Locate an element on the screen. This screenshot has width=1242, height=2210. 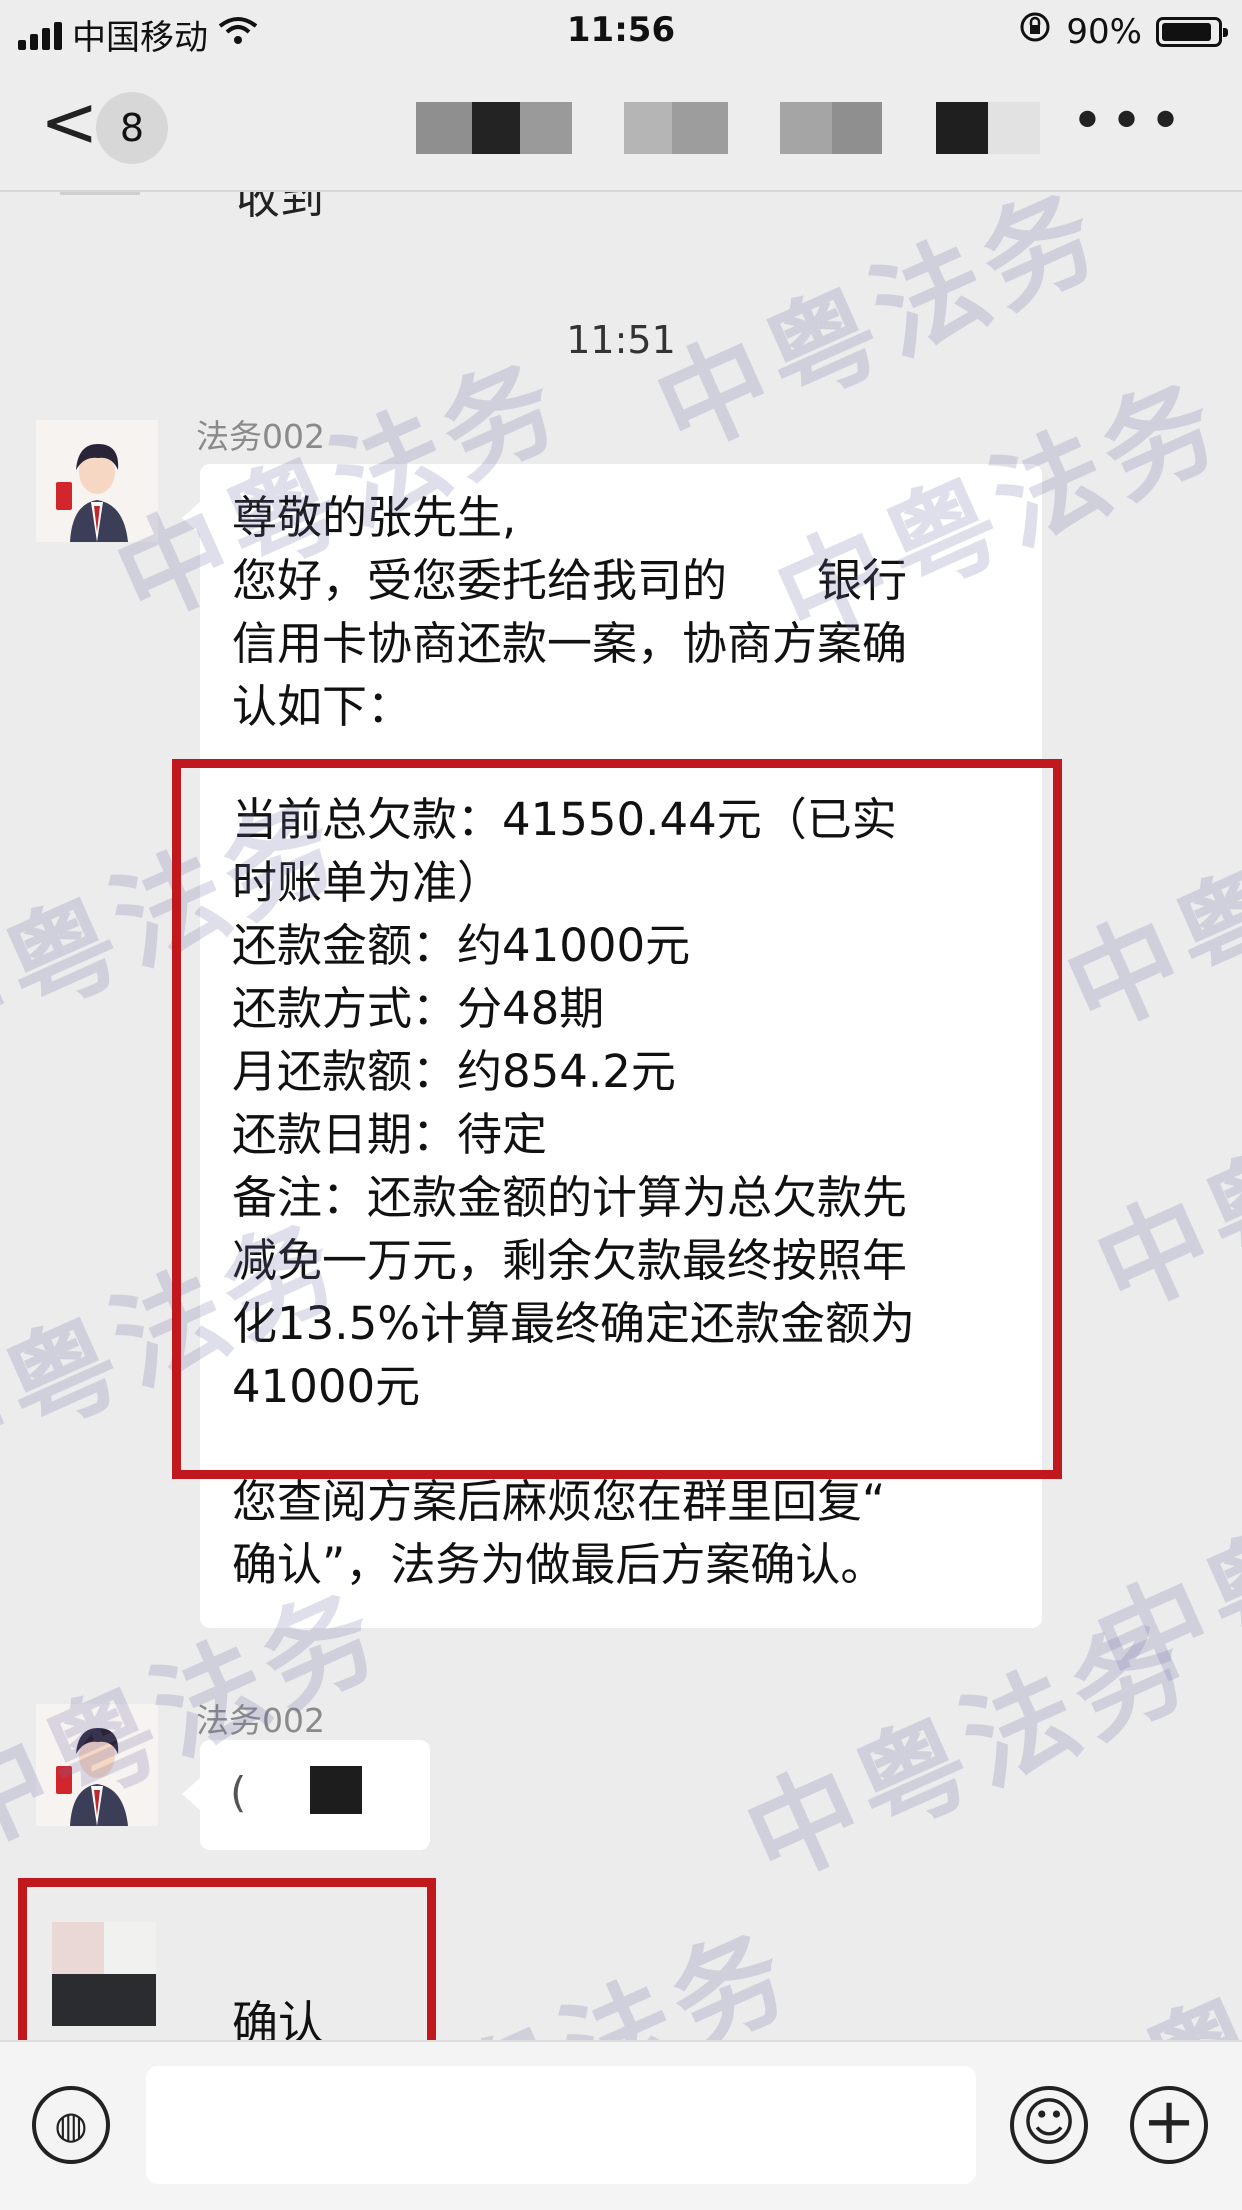
plus-icon: + is located at coordinates (1169, 2125).